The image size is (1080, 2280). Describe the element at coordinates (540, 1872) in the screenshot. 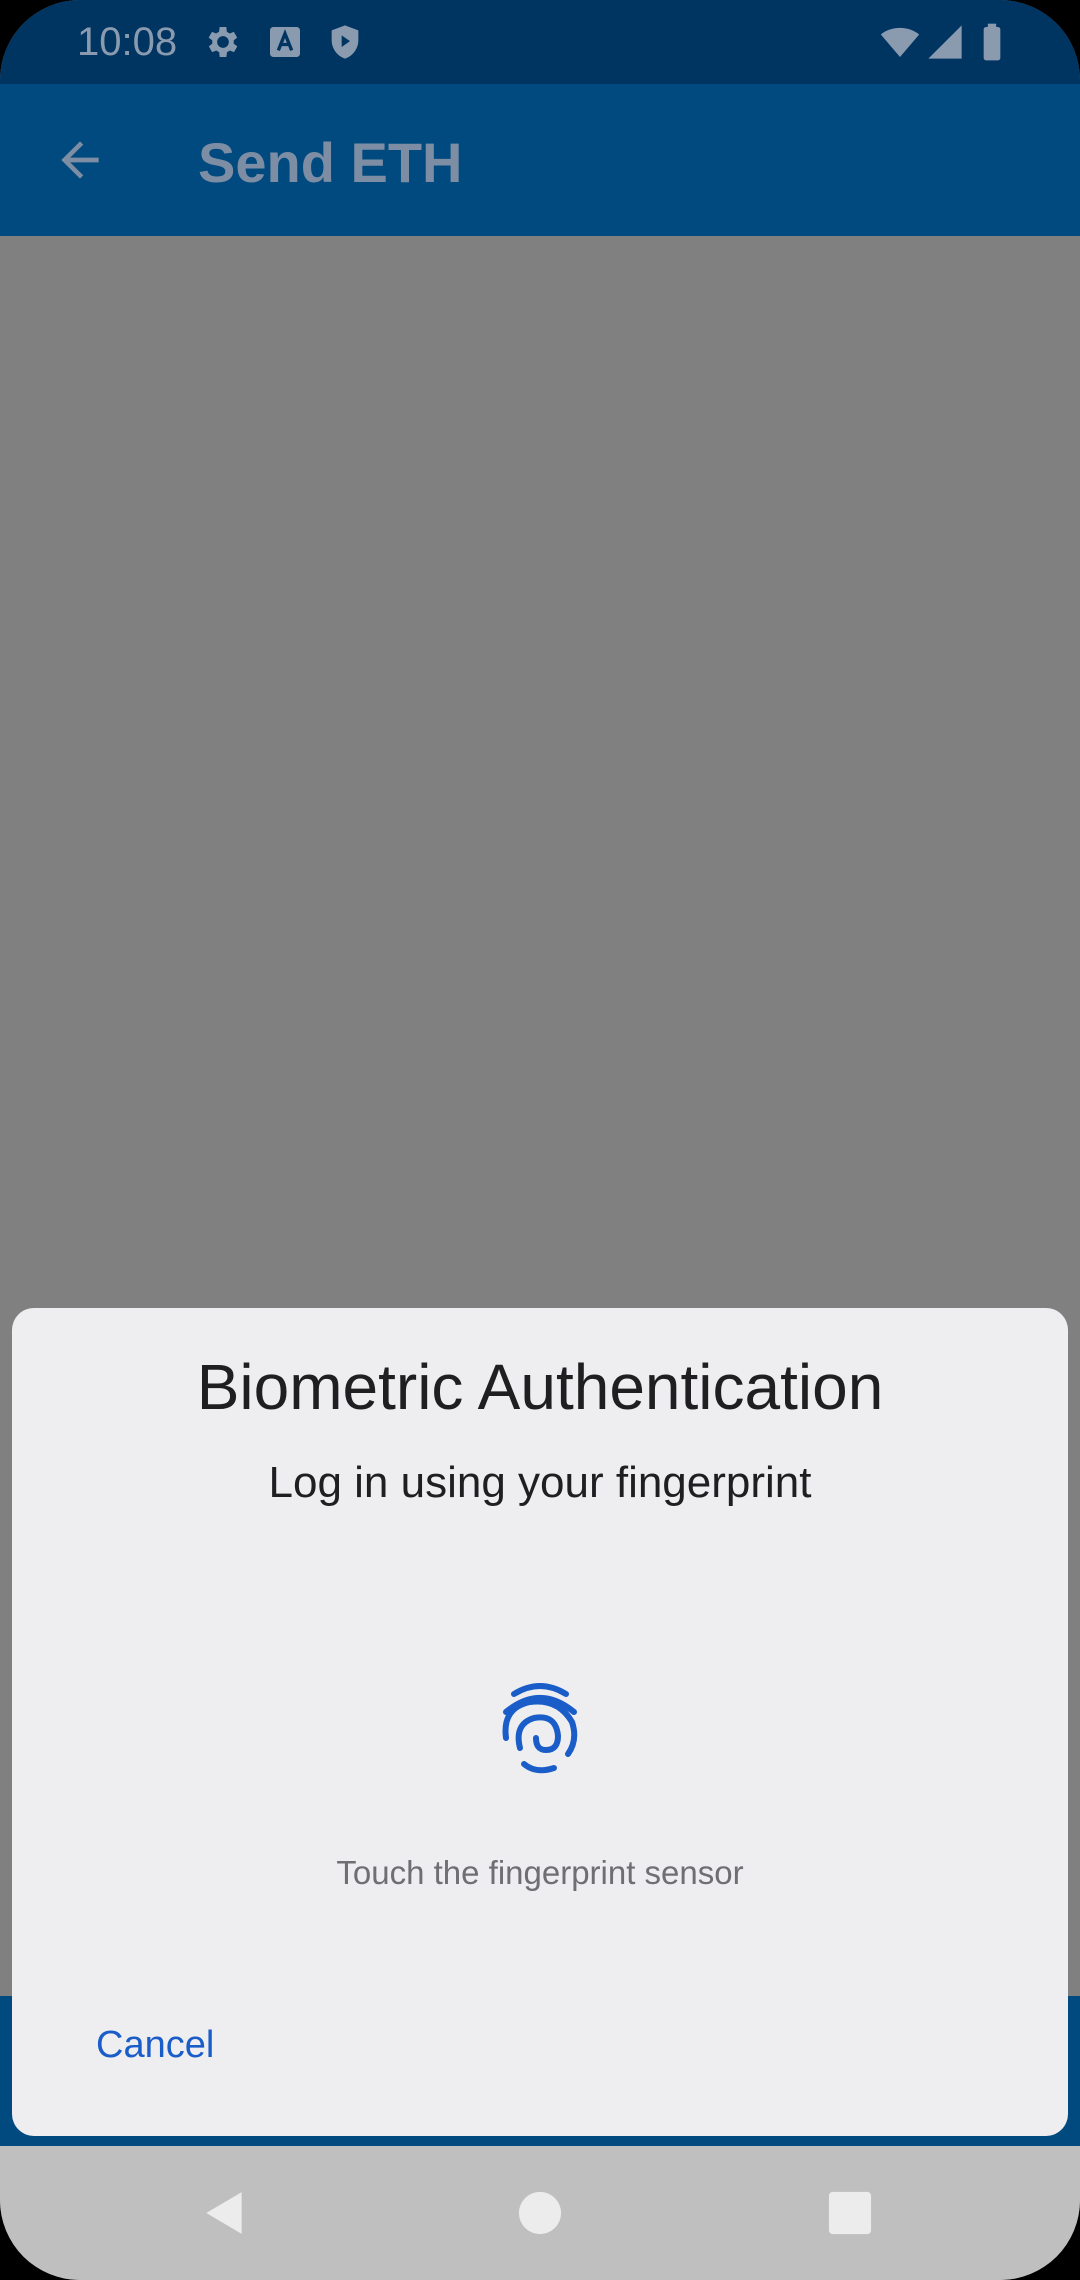

I see `dialog-hint: Touch the fingerprint sensor` at that location.